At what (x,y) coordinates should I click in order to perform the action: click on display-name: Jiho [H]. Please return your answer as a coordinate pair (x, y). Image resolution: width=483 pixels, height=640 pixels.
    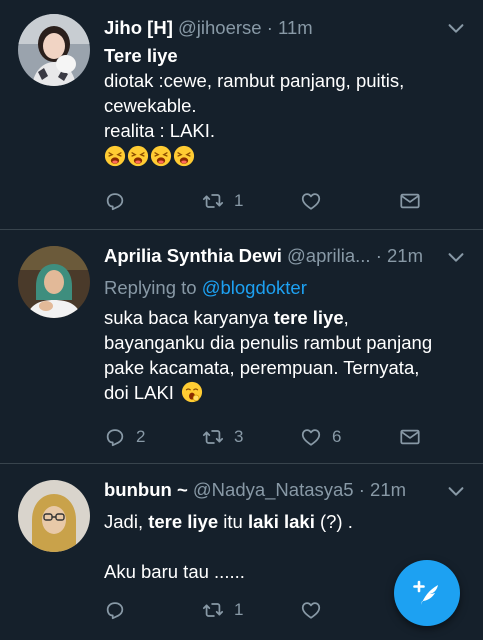
    Looking at the image, I should click on (138, 27).